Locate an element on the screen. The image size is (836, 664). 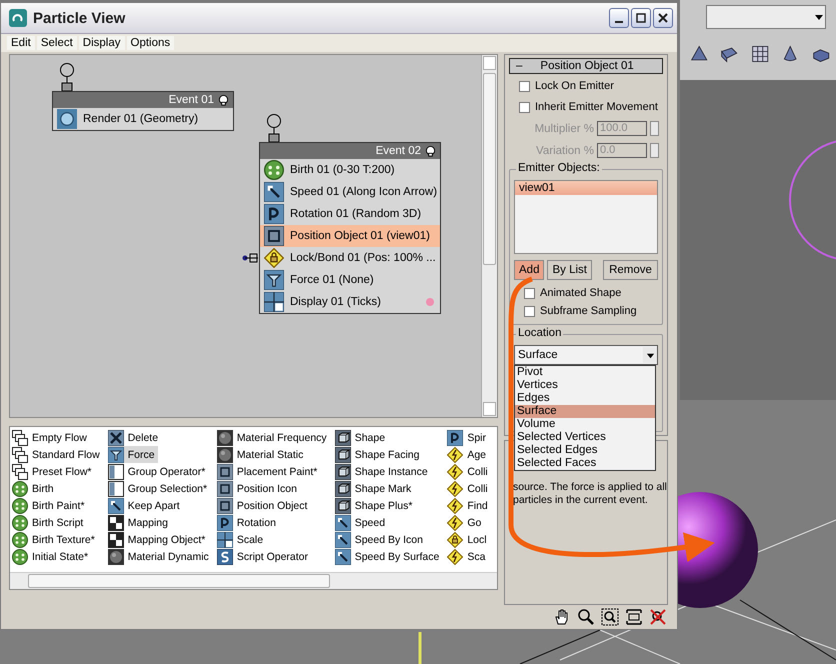
event-node: Event 01 Render 01 (Geometry) is located at coordinates (143, 111).